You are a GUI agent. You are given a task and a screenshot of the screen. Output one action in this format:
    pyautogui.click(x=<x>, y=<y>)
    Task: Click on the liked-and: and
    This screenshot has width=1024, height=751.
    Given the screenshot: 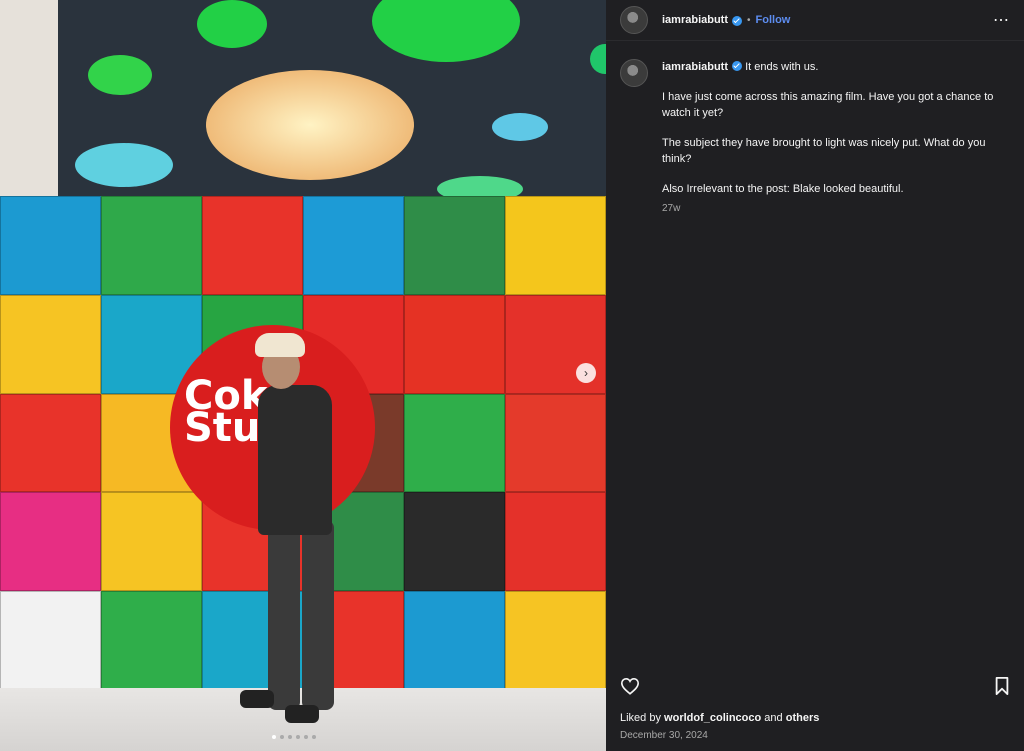 What is the action you would take?
    pyautogui.click(x=773, y=718)
    